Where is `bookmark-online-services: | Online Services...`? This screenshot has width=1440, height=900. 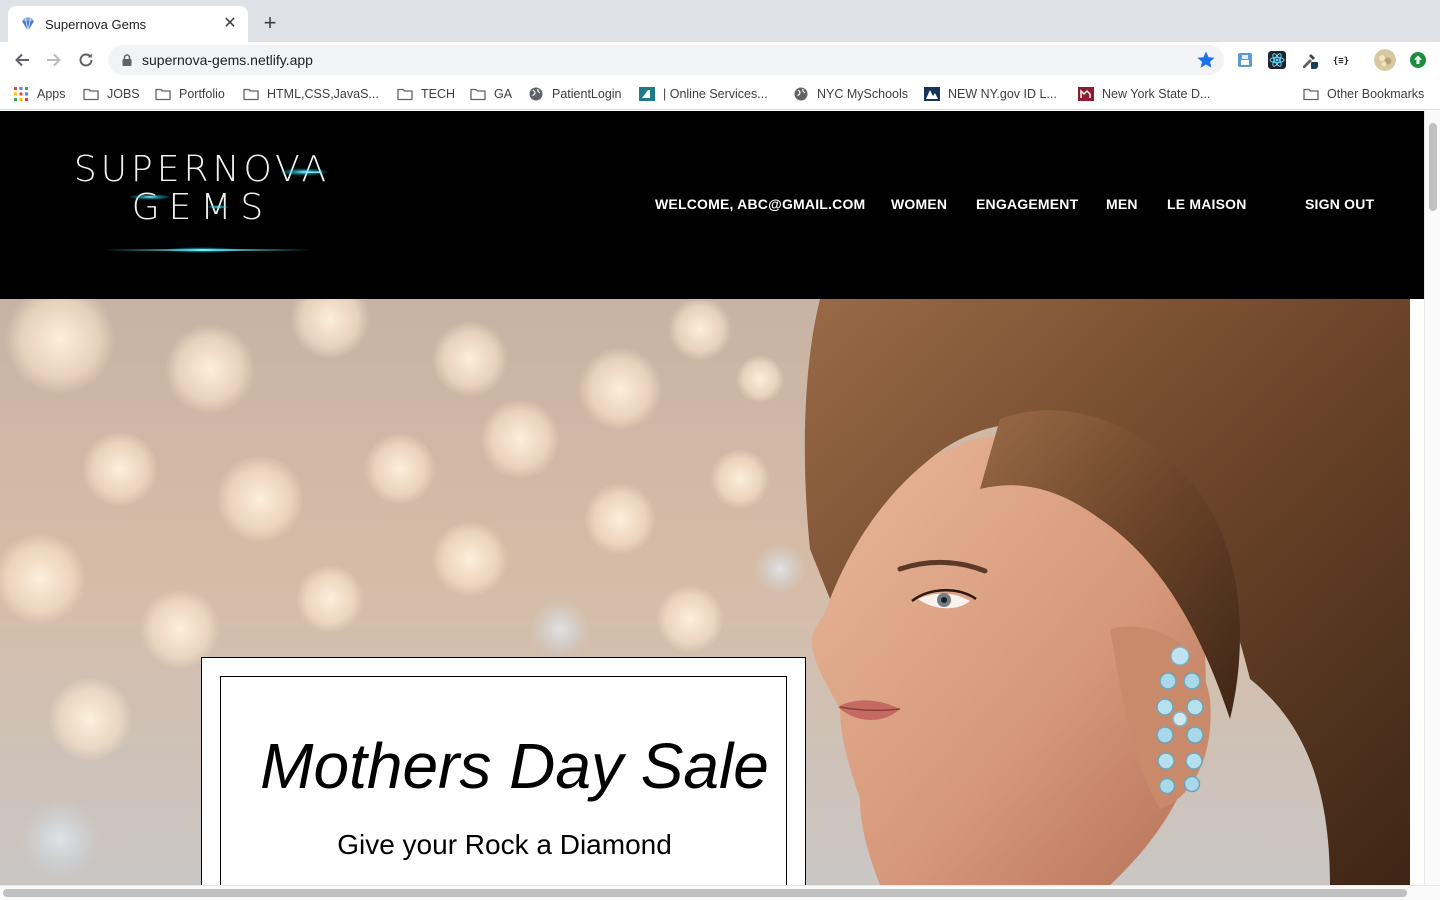
bookmark-online-services: | Online Services... is located at coordinates (703, 94).